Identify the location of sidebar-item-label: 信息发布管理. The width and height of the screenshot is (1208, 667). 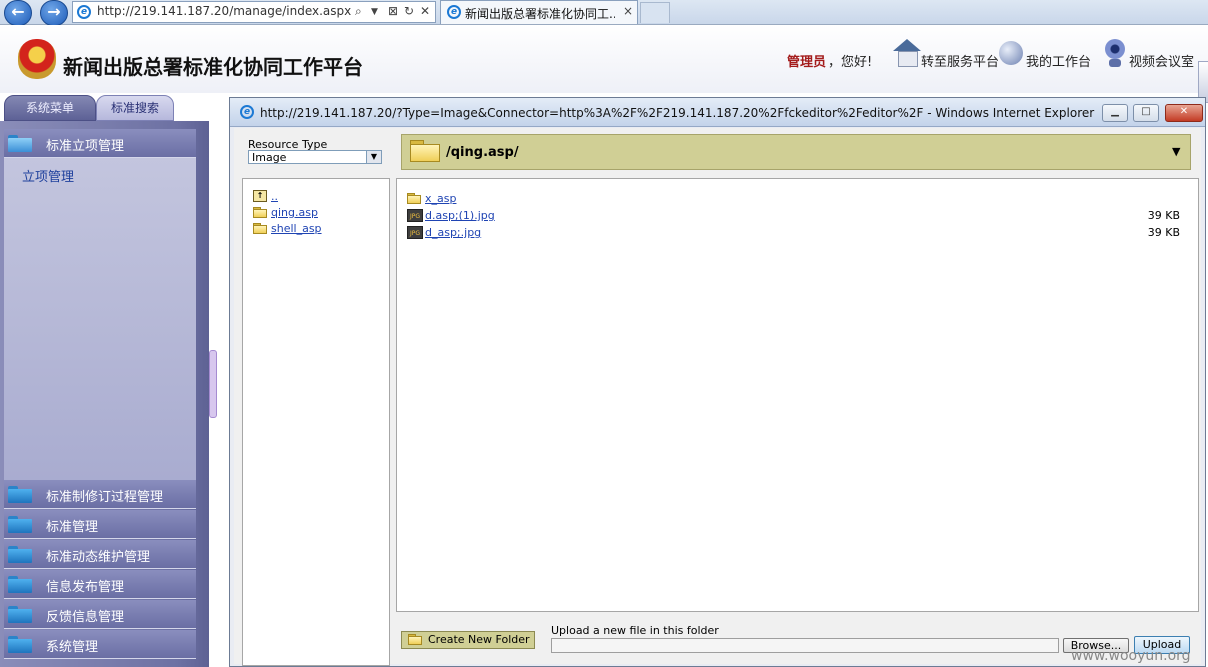
(85, 587).